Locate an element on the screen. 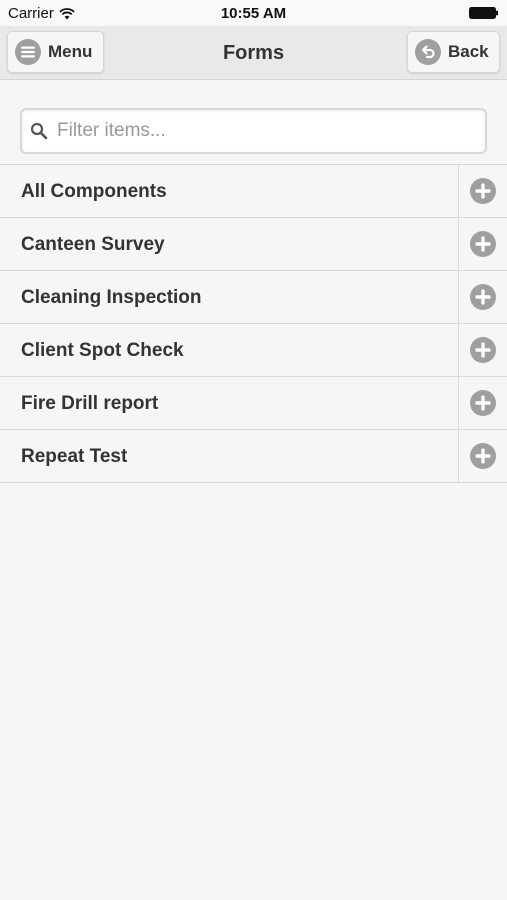 The width and height of the screenshot is (507, 900). list-item-label: Canteen Survey is located at coordinates (93, 244).